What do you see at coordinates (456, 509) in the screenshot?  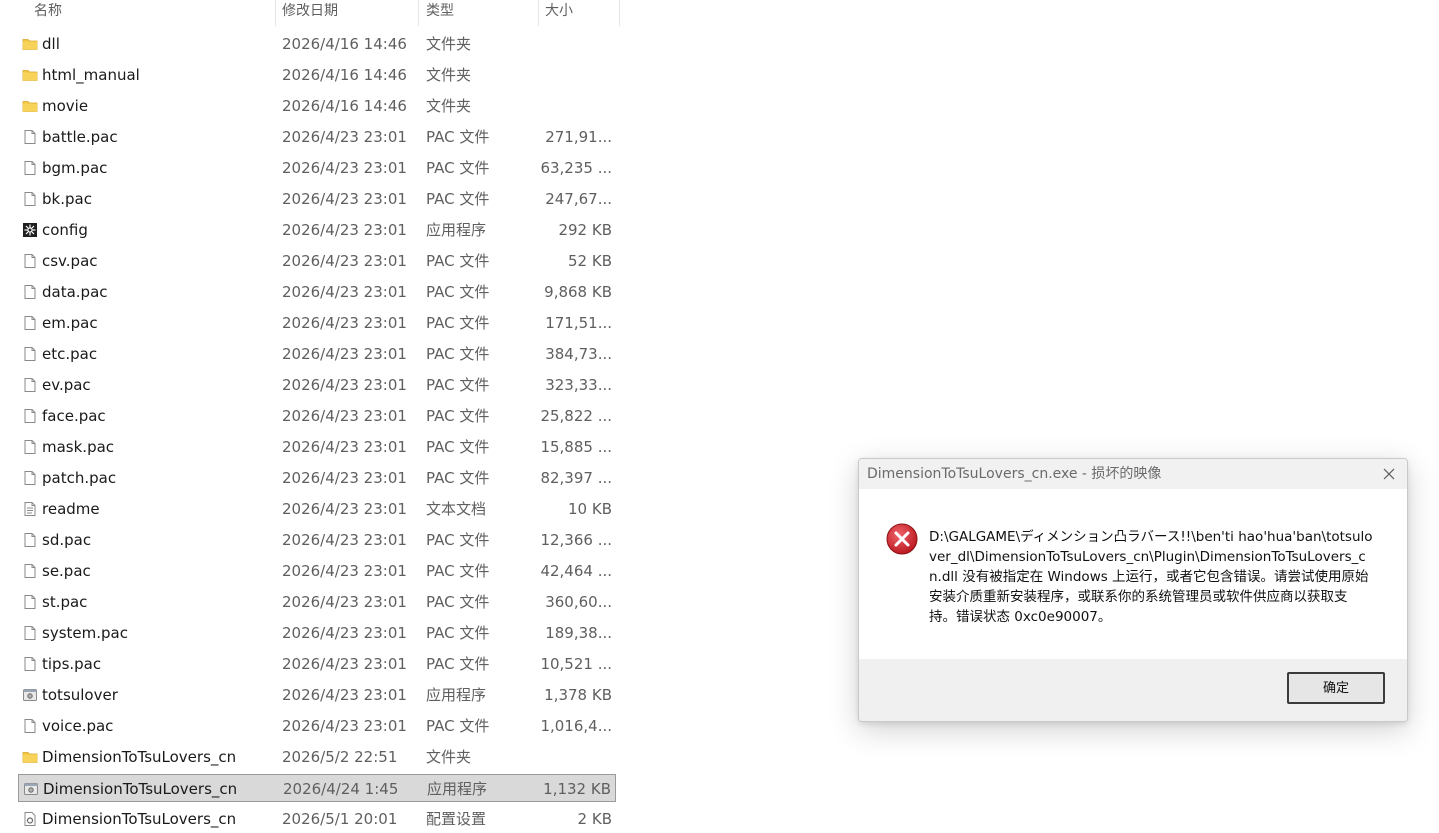 I see `file-type: 文本文档` at bounding box center [456, 509].